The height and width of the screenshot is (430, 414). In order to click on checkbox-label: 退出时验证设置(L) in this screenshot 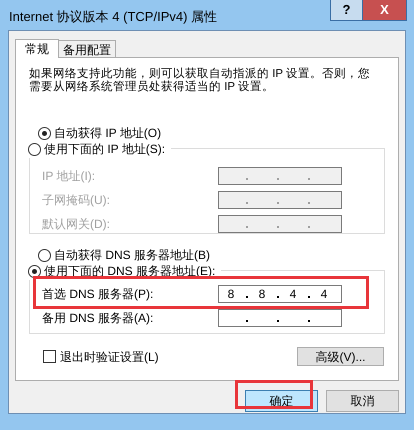, I will do `click(109, 357)`.